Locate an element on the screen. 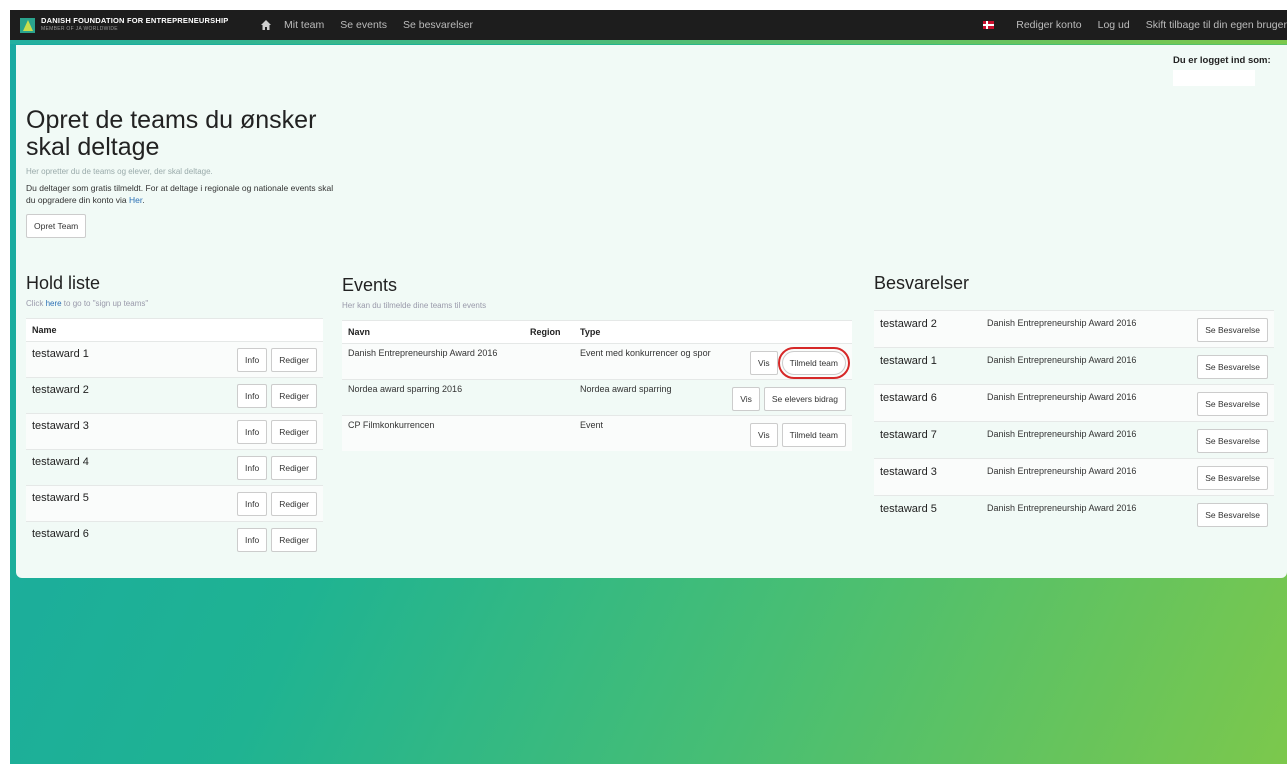 This screenshot has height=764, width=1287. answer-team: testaward 6 is located at coordinates (927, 403).